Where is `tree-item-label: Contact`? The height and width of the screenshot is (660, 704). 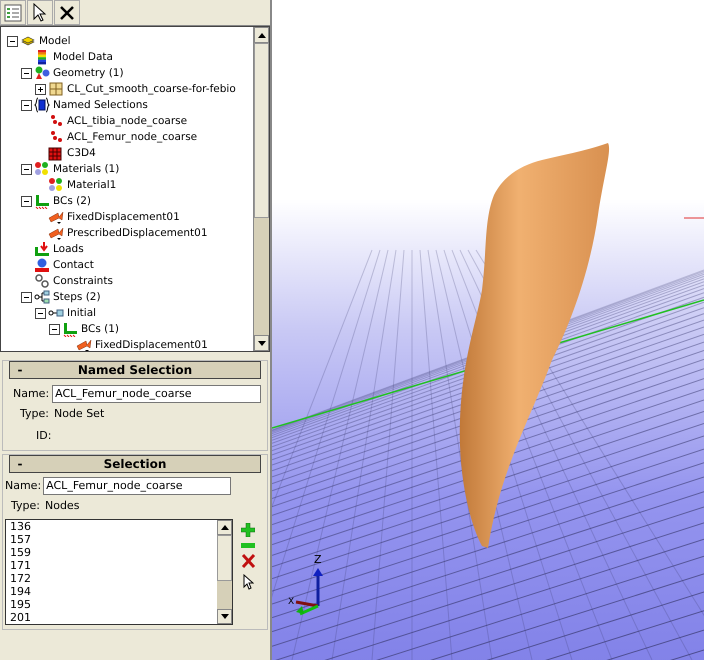
tree-item-label: Contact is located at coordinates (73, 265).